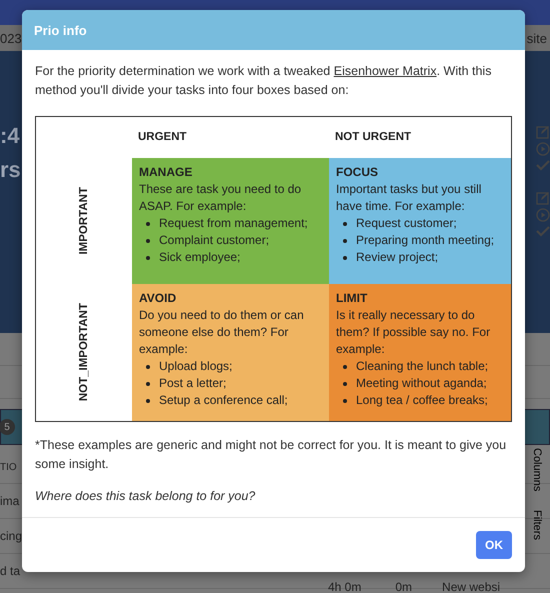 The height and width of the screenshot is (593, 550). I want to click on example-item: Cleaning the lunch table;, so click(422, 366).